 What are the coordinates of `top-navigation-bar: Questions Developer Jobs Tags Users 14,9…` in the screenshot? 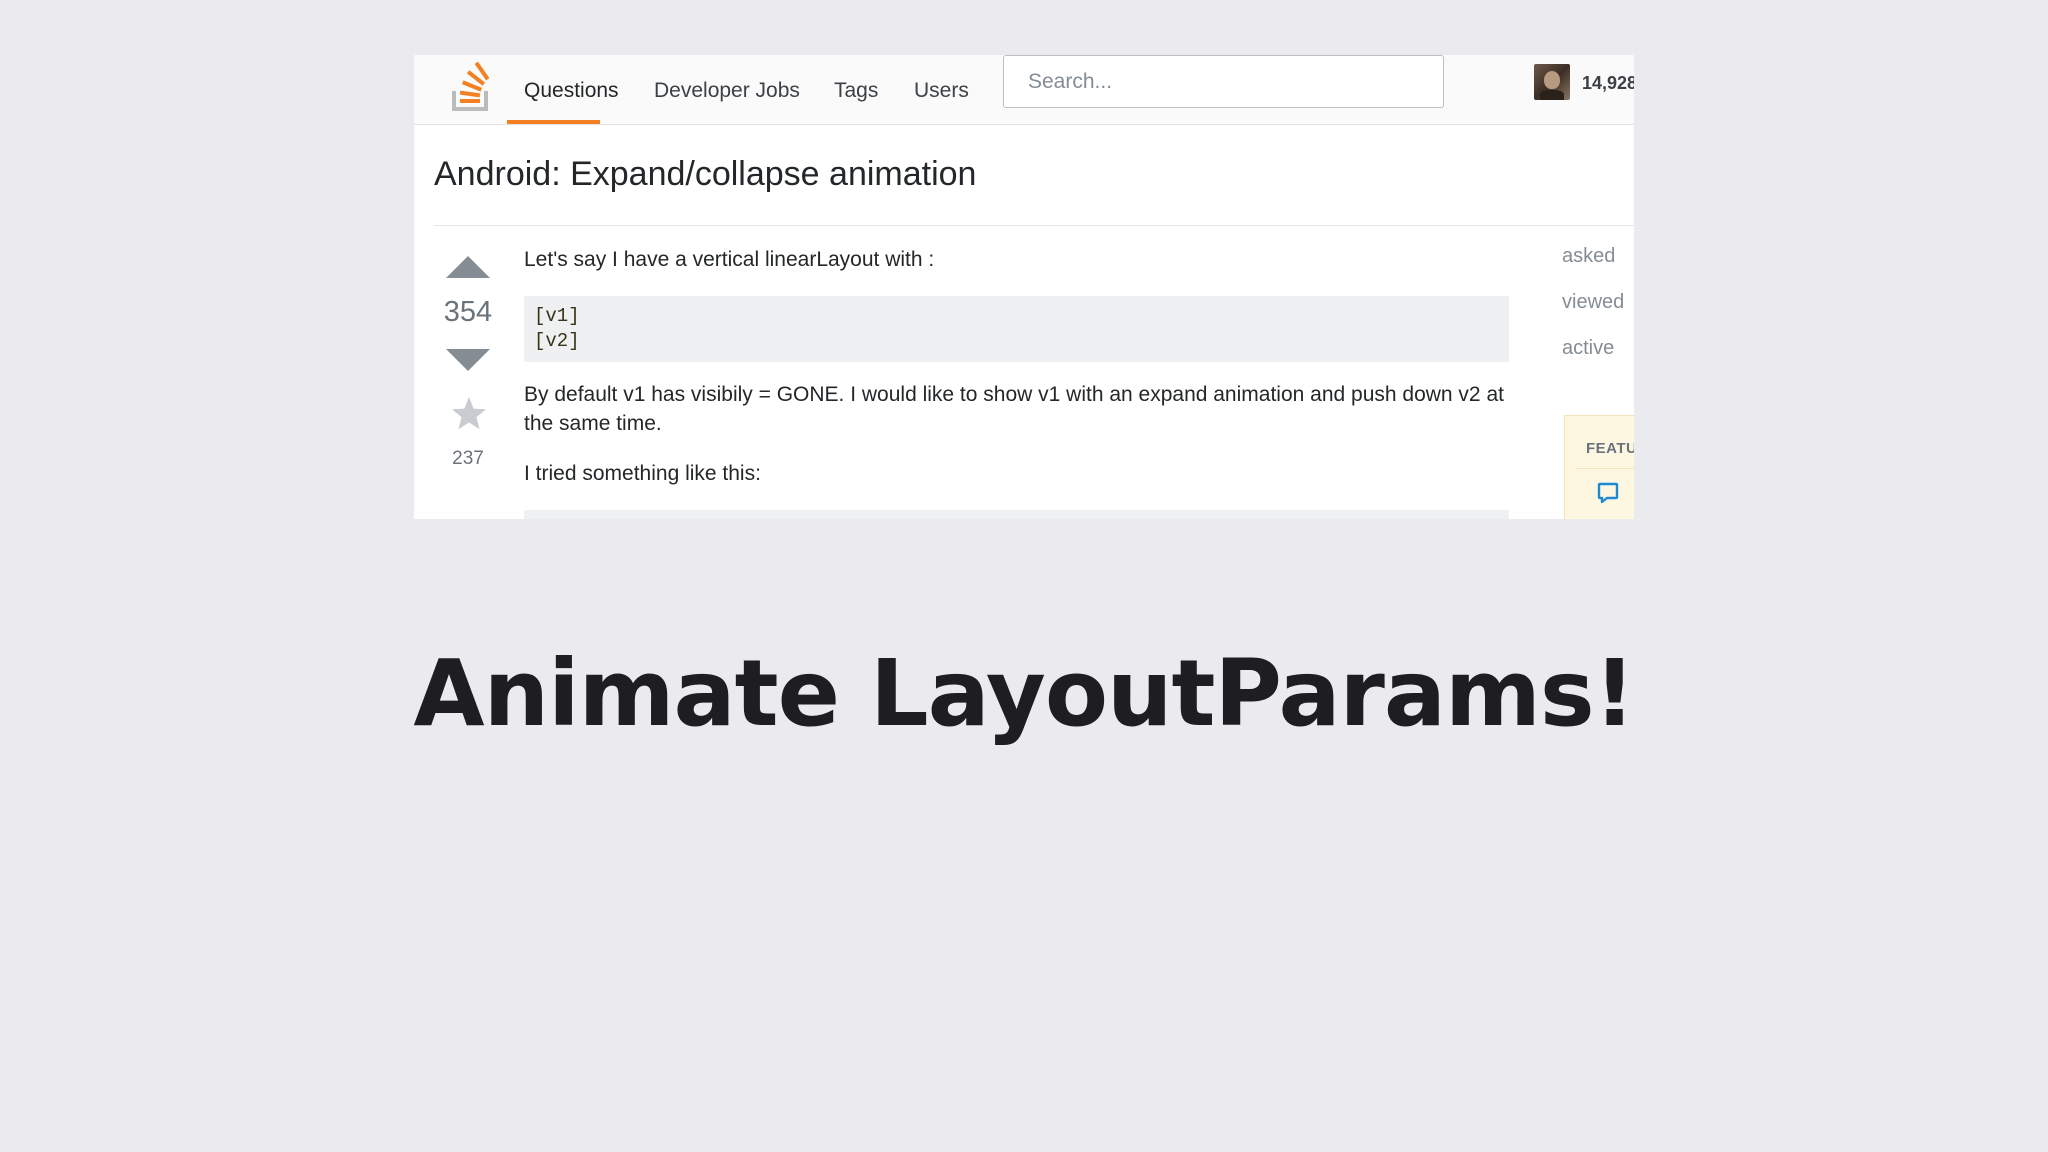 It's located at (1024, 90).